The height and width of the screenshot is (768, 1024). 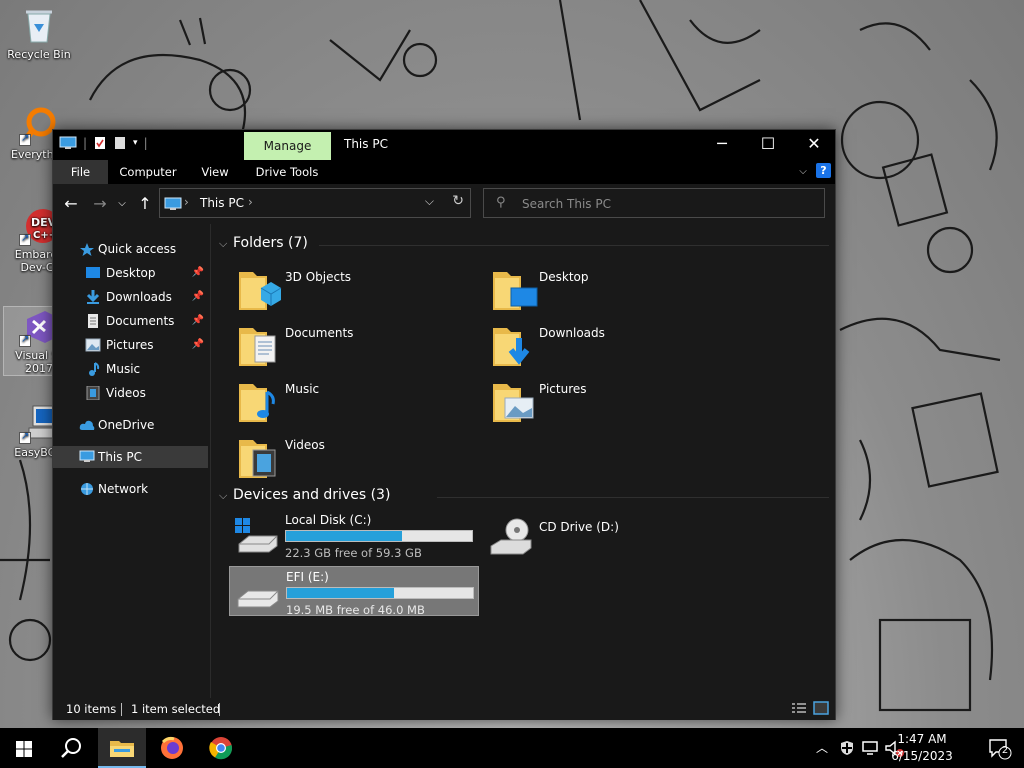 What do you see at coordinates (215, 172) in the screenshot?
I see `tab-view: View` at bounding box center [215, 172].